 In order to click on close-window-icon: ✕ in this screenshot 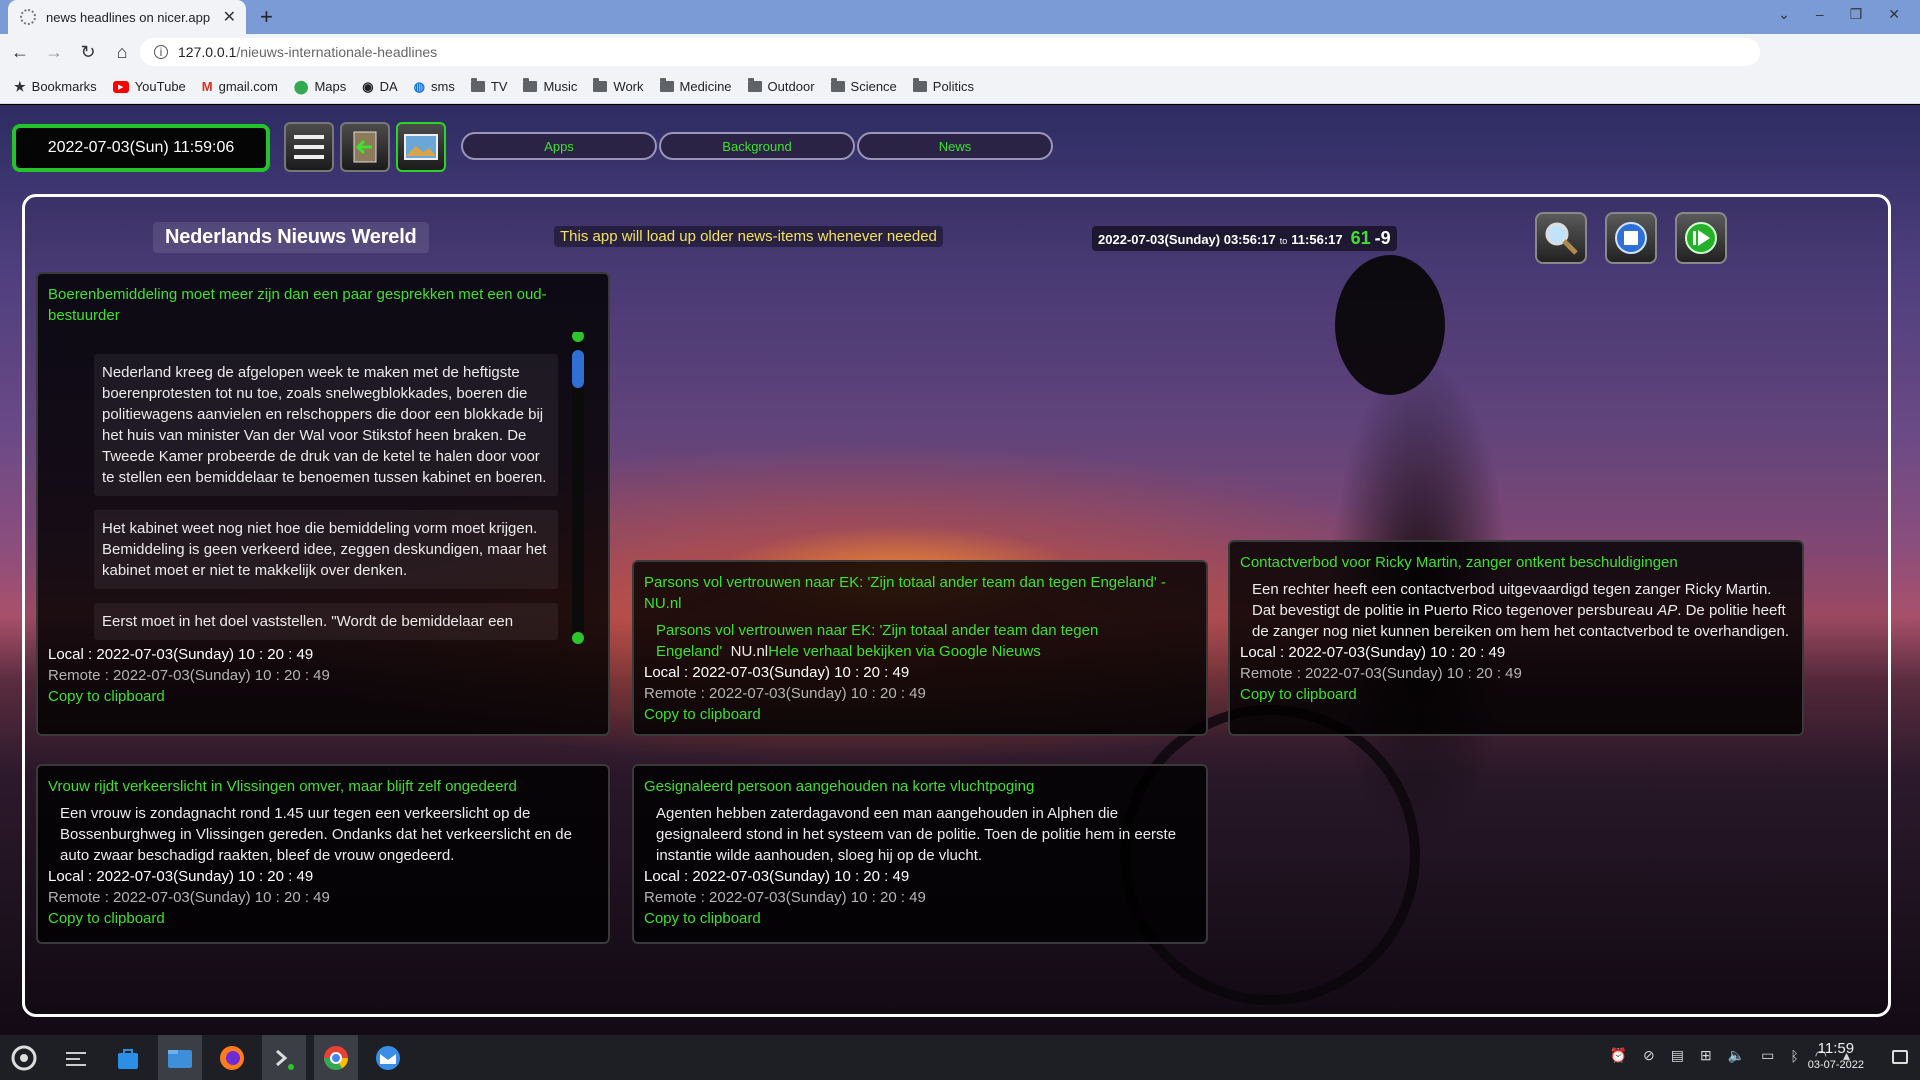, I will do `click(1894, 14)`.